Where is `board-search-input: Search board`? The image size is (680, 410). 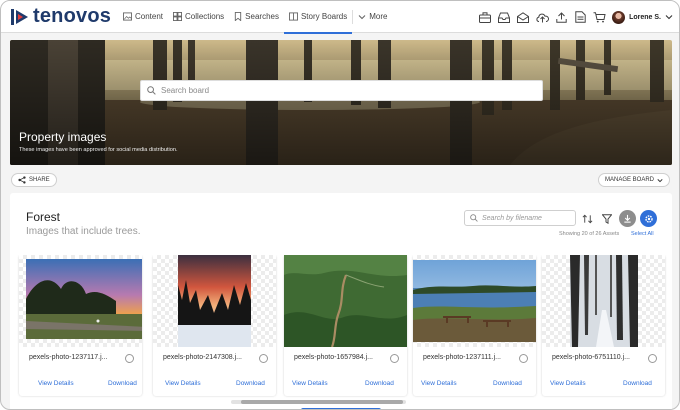 board-search-input: Search board is located at coordinates (341, 90).